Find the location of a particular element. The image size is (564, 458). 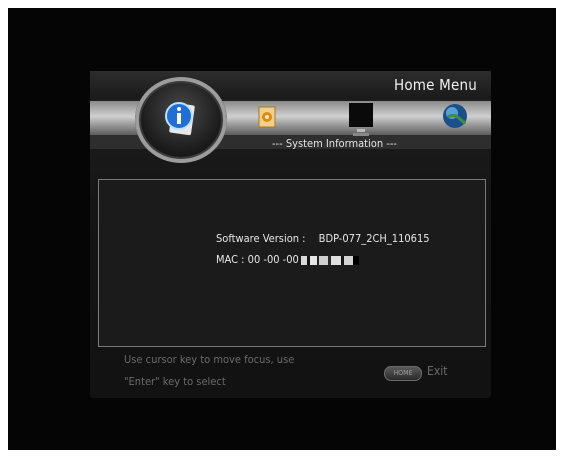

software-version-label: Software Version : is located at coordinates (261, 238).